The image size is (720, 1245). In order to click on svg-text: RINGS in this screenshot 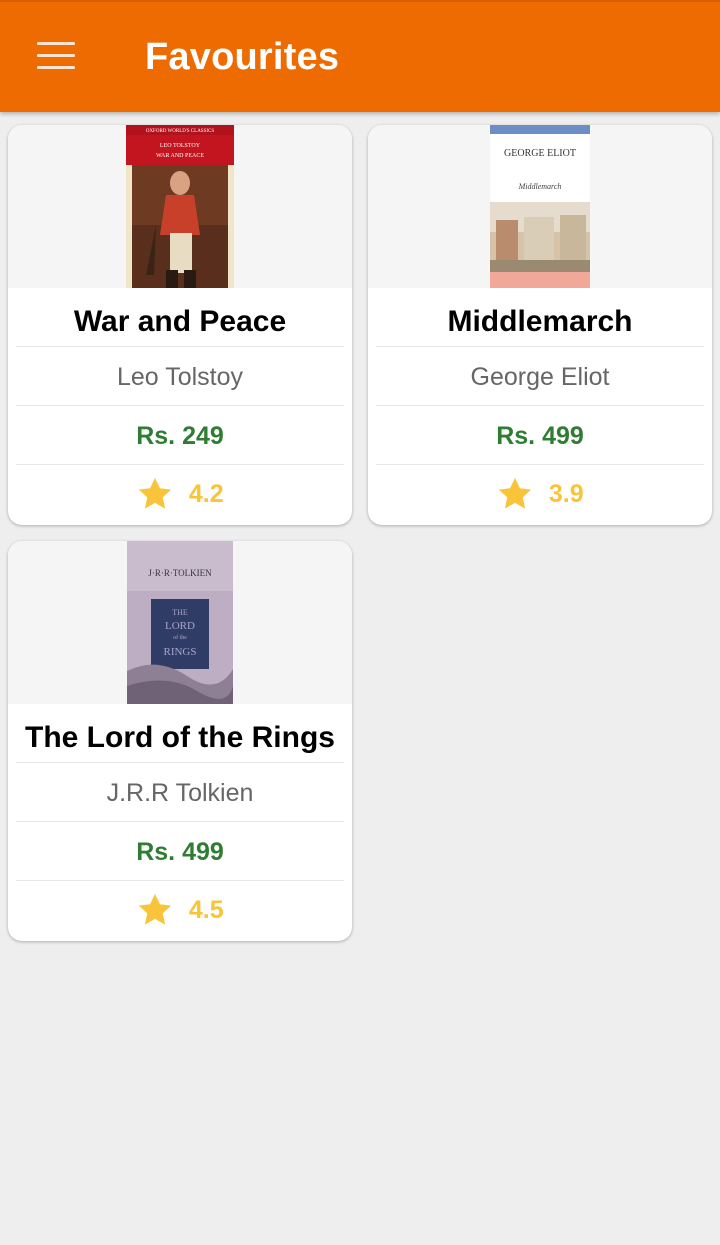, I will do `click(179, 652)`.